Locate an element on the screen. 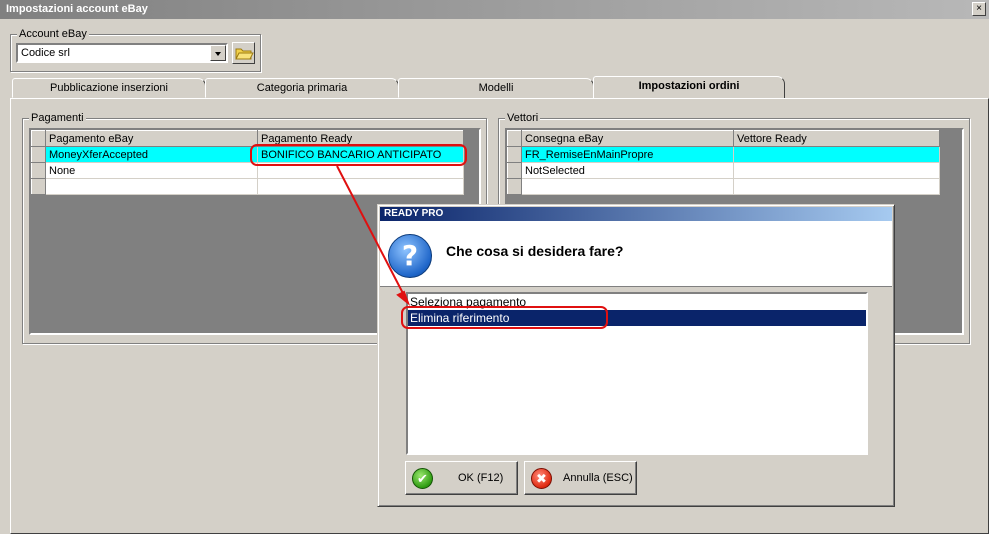  tab-categoria-primaria: Categoria primaria is located at coordinates (302, 88).